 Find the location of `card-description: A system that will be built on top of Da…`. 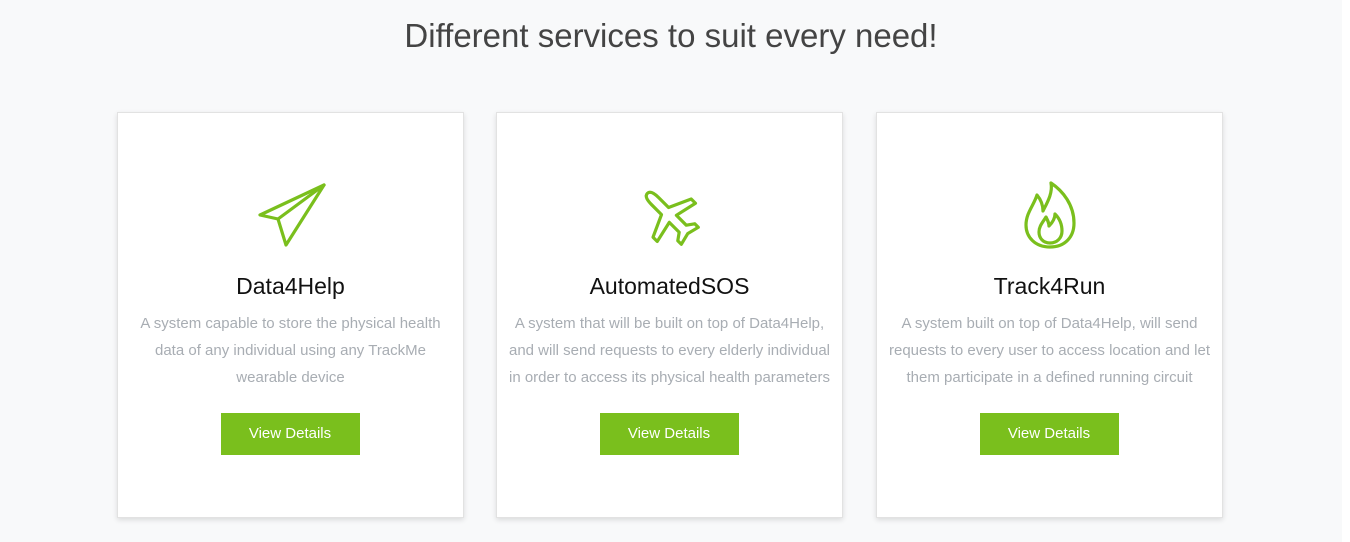

card-description: A system that will be built on top of Da… is located at coordinates (669, 350).